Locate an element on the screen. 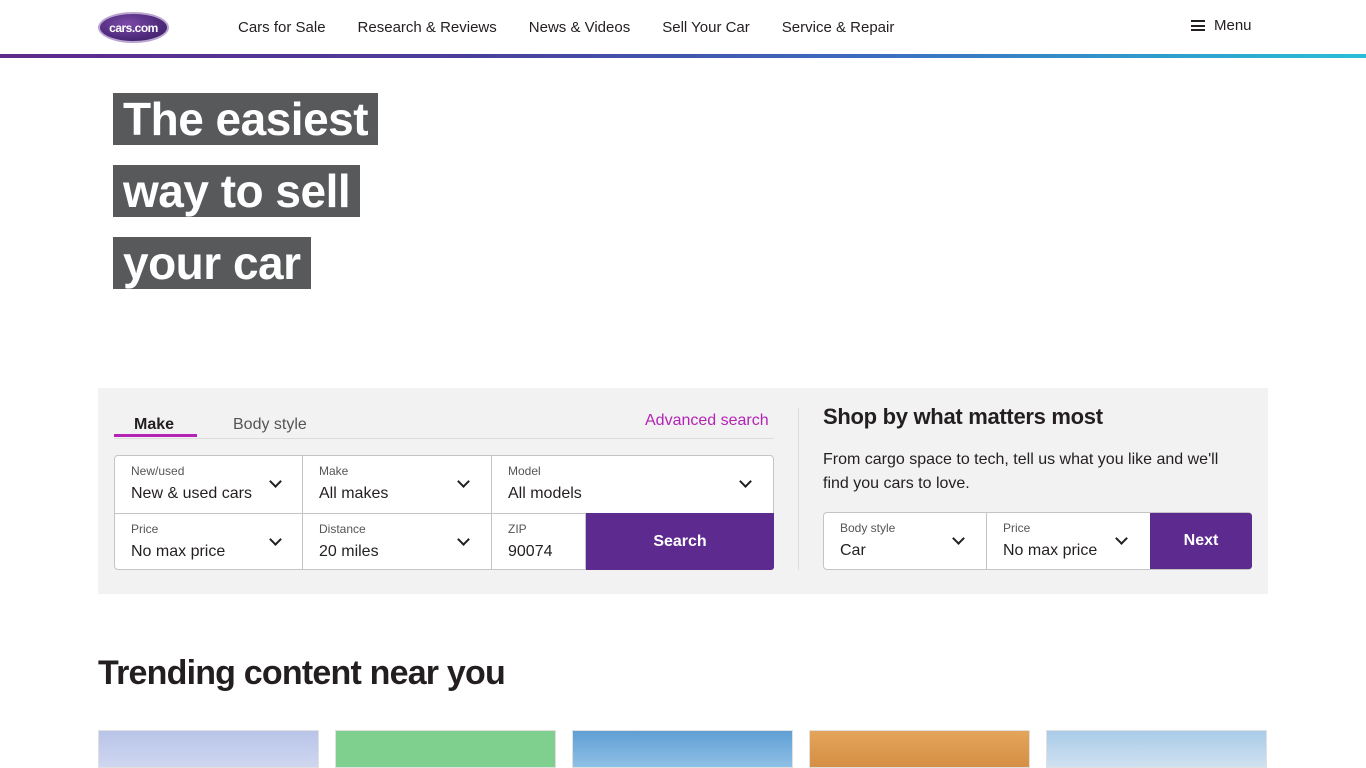  body-style-value: Car is located at coordinates (853, 550).